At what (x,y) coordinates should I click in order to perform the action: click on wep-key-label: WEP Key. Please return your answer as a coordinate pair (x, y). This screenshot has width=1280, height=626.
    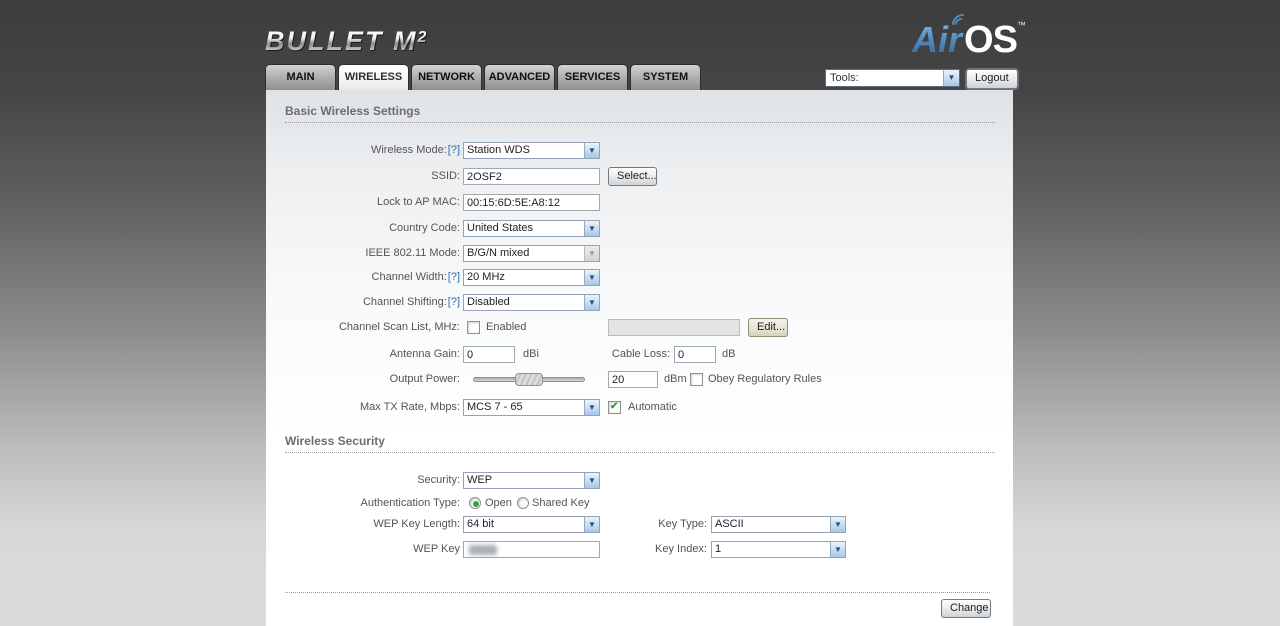
    Looking at the image, I should click on (436, 549).